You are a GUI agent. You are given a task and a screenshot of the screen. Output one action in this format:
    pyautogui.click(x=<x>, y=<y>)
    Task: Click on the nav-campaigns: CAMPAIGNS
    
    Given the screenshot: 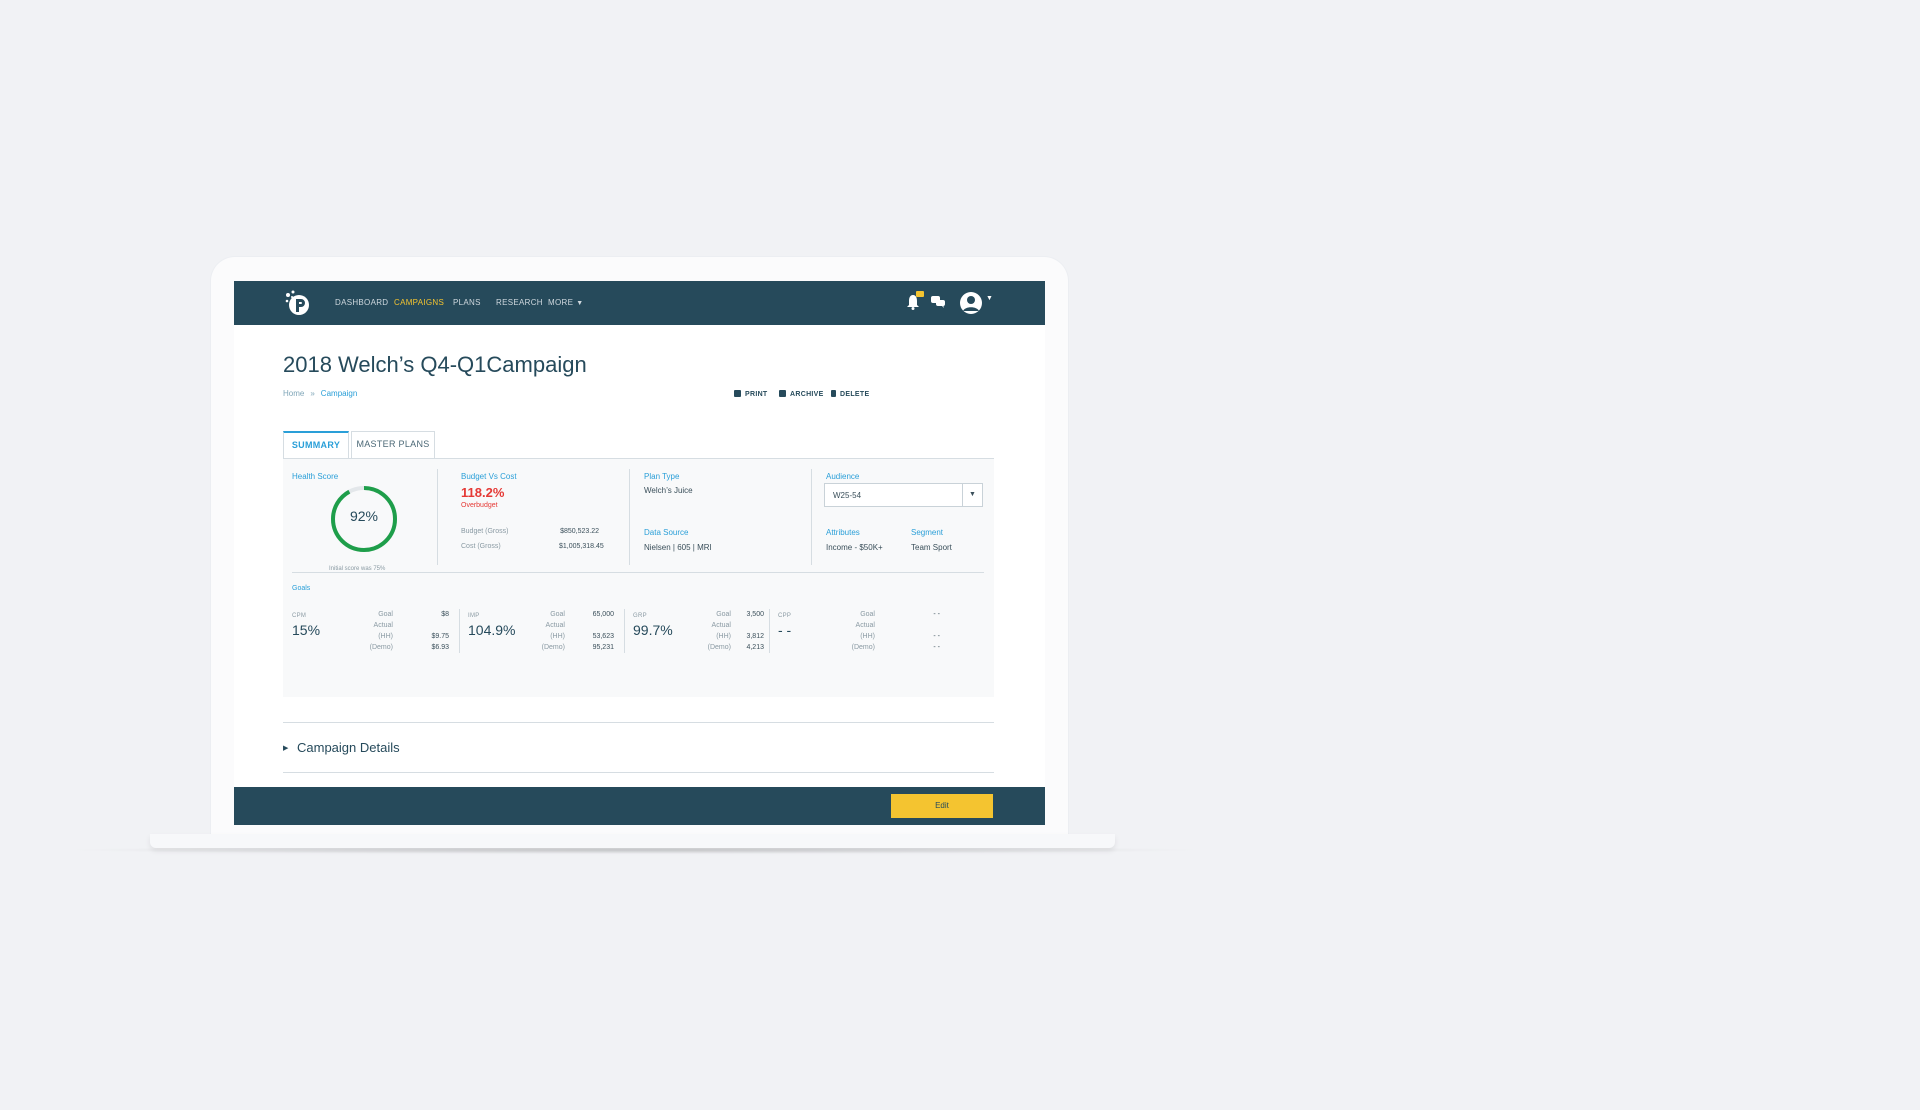 What is the action you would take?
    pyautogui.click(x=419, y=302)
    